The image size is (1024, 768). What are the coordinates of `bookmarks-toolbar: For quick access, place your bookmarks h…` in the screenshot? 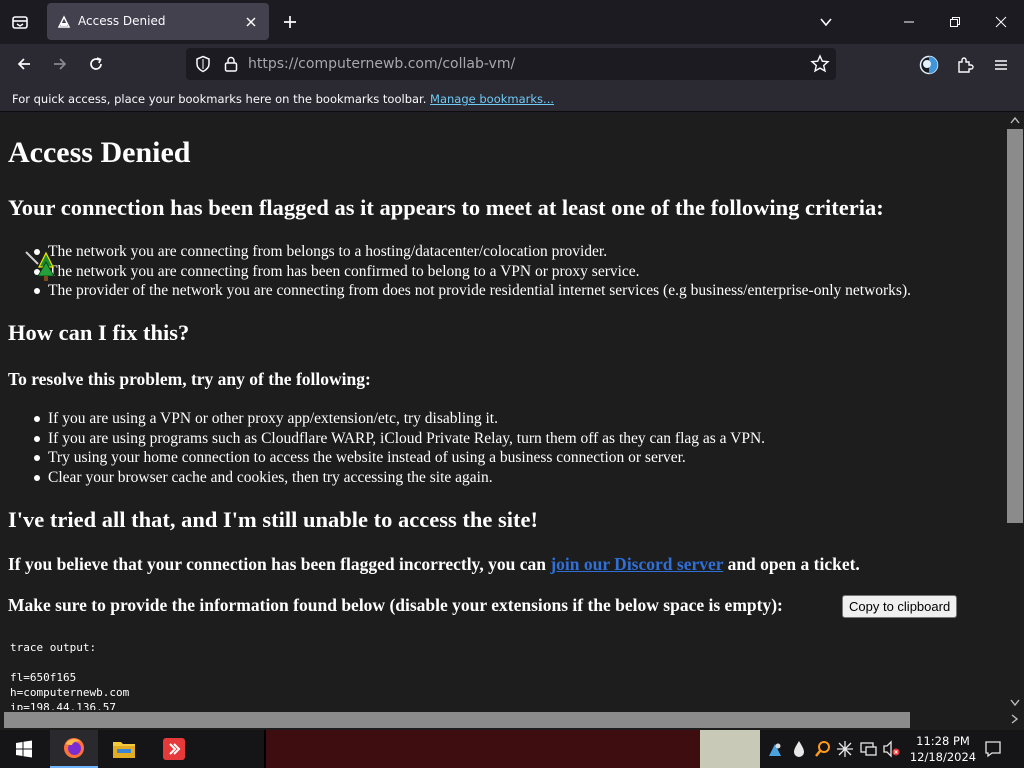 It's located at (512, 99).